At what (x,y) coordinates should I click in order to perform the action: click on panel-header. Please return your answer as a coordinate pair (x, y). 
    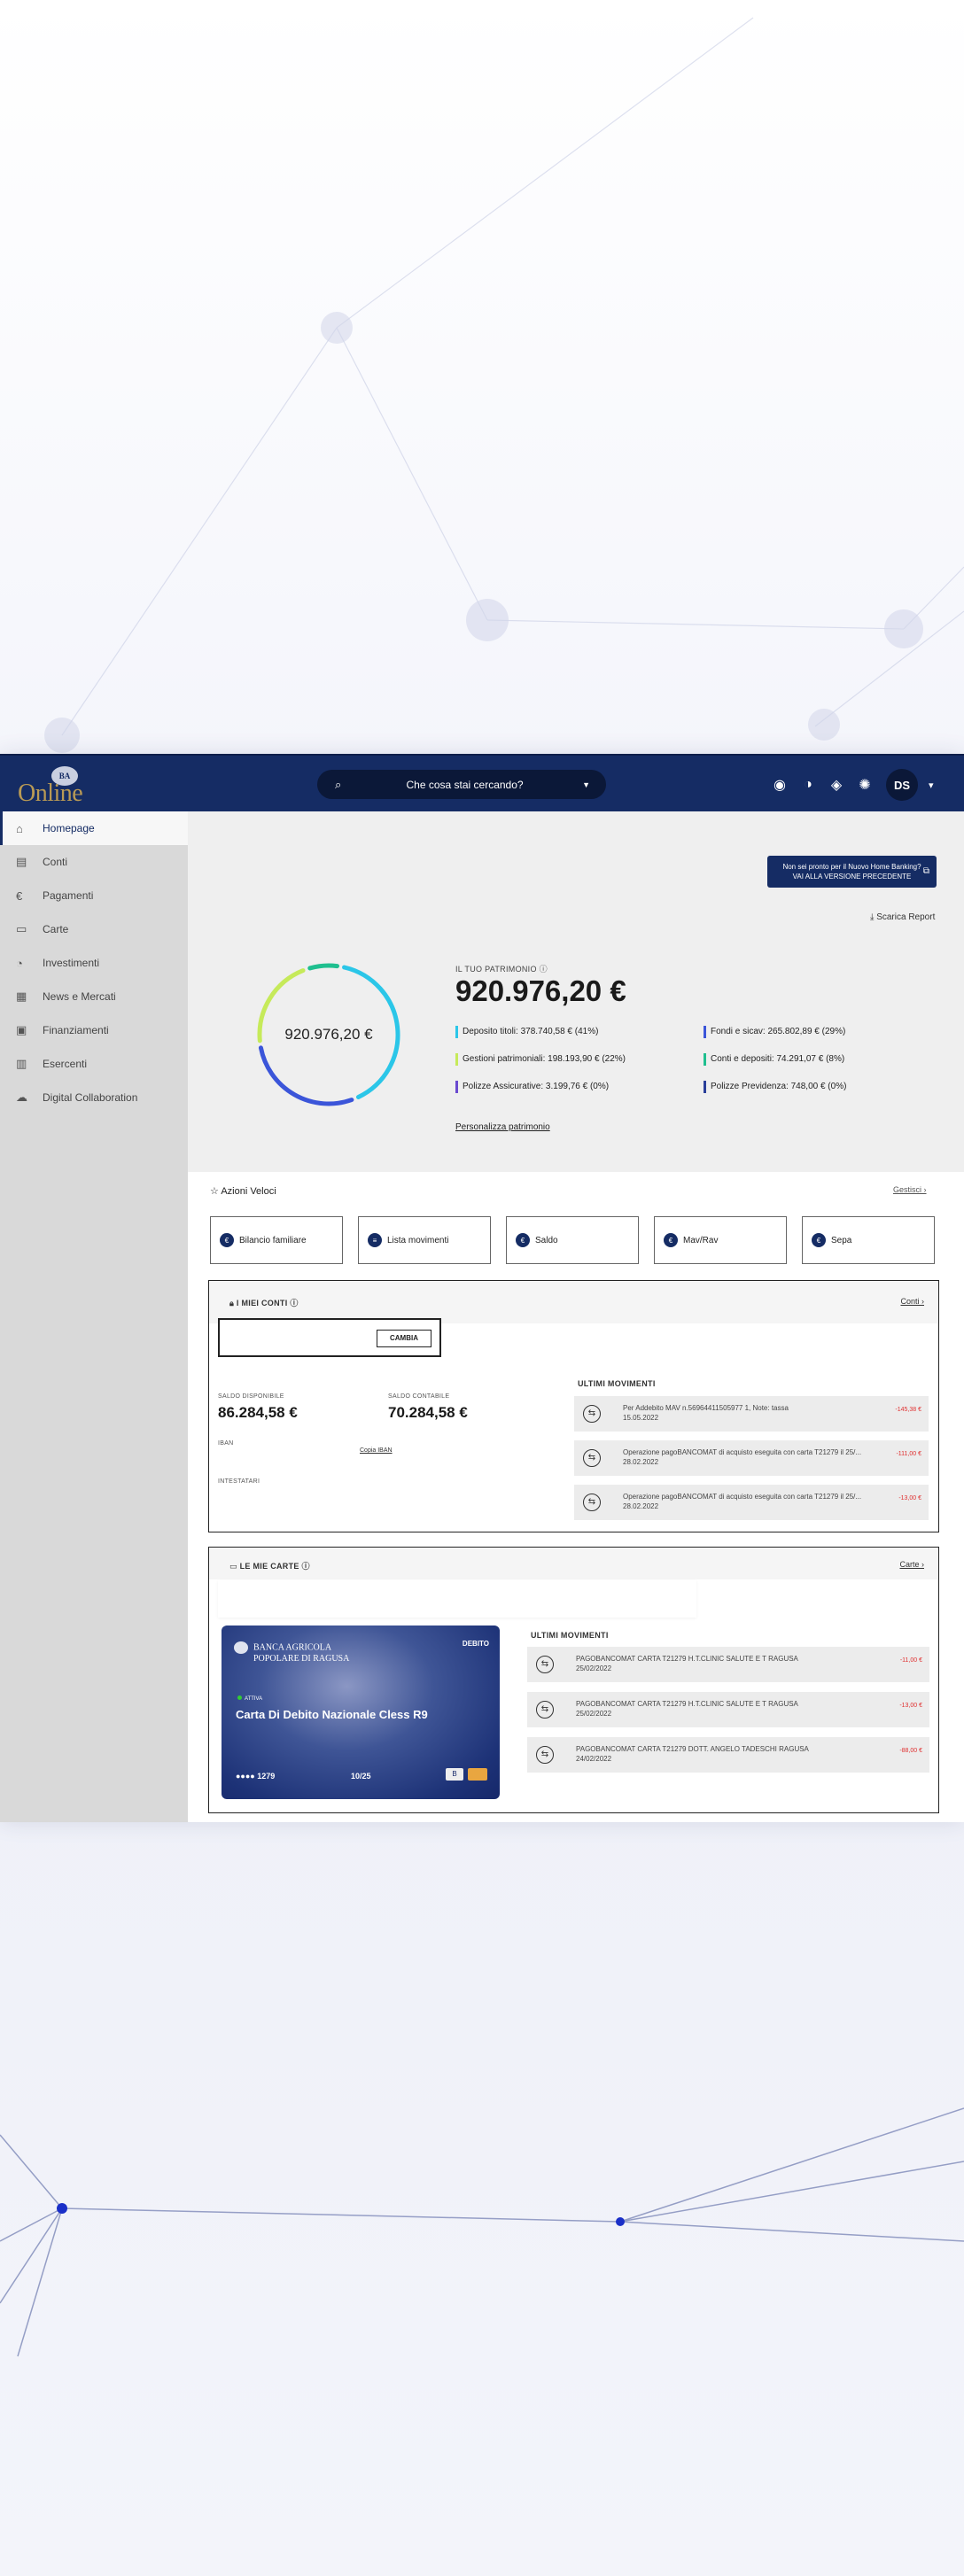
    Looking at the image, I should click on (573, 1563).